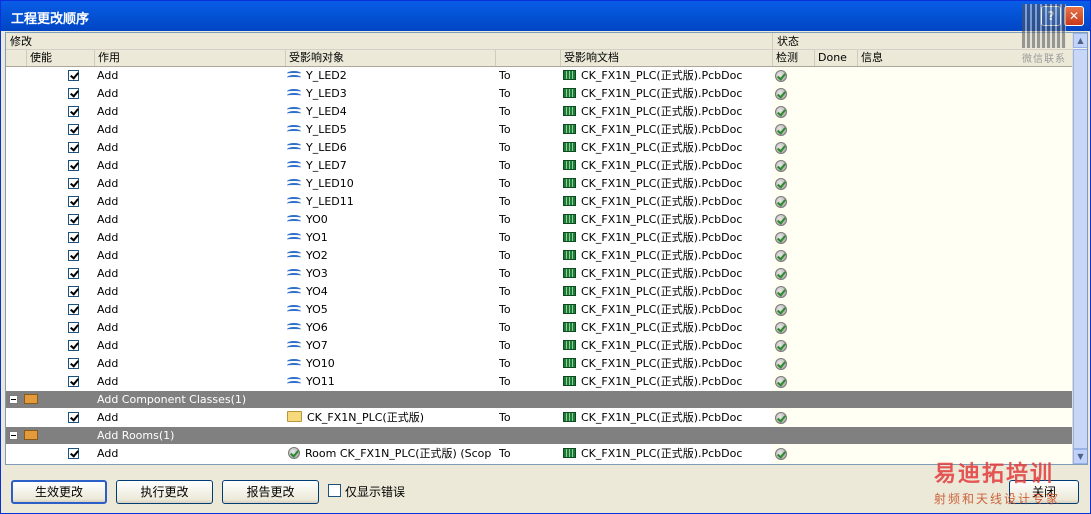  What do you see at coordinates (666, 58) in the screenshot?
I see `column-header-document: 受影响文档` at bounding box center [666, 58].